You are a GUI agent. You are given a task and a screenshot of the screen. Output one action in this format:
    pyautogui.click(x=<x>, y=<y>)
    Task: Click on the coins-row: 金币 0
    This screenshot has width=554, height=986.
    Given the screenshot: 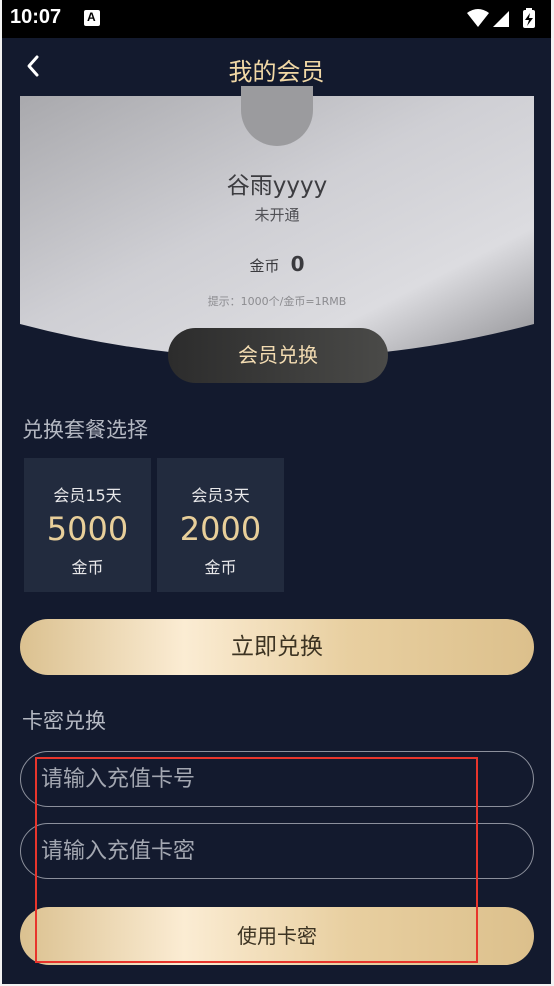 What is the action you would take?
    pyautogui.click(x=277, y=264)
    